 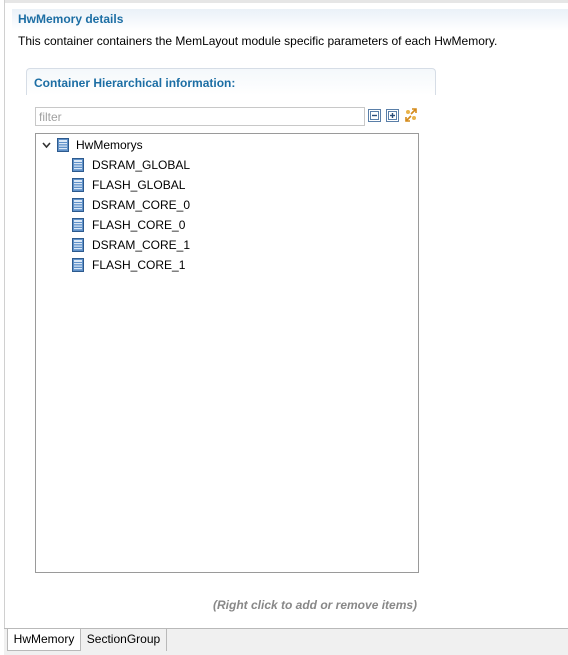 What do you see at coordinates (135, 83) in the screenshot?
I see `group-title: Container Hierarchical information:` at bounding box center [135, 83].